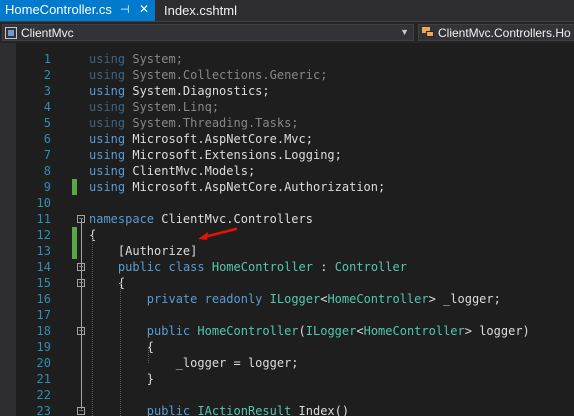  What do you see at coordinates (43, 203) in the screenshot?
I see `line-number: 10` at bounding box center [43, 203].